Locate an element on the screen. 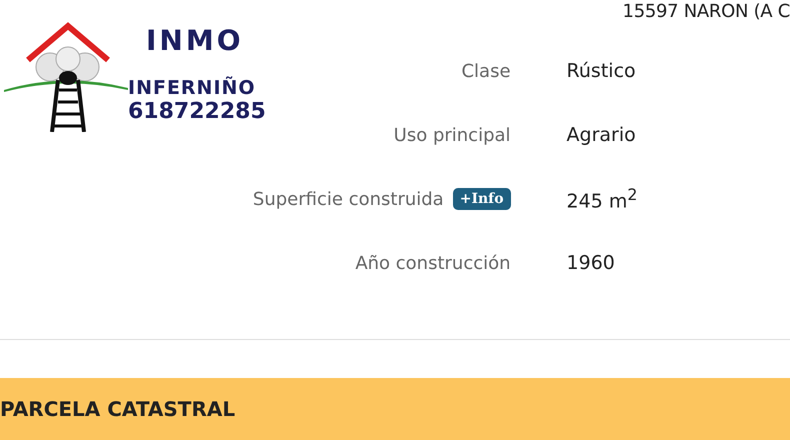 The image size is (790, 440). logo-name: INFERNIÑO is located at coordinates (192, 88).